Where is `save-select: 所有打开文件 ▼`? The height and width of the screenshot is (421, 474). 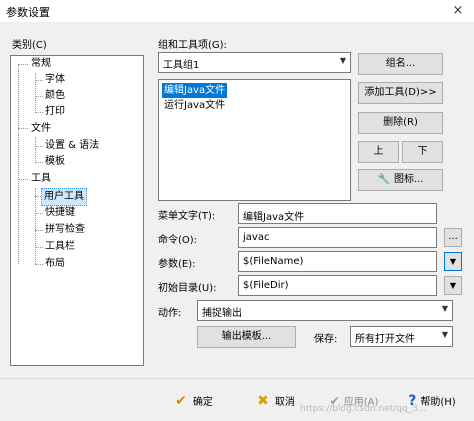 save-select: 所有打开文件 ▼ is located at coordinates (401, 336).